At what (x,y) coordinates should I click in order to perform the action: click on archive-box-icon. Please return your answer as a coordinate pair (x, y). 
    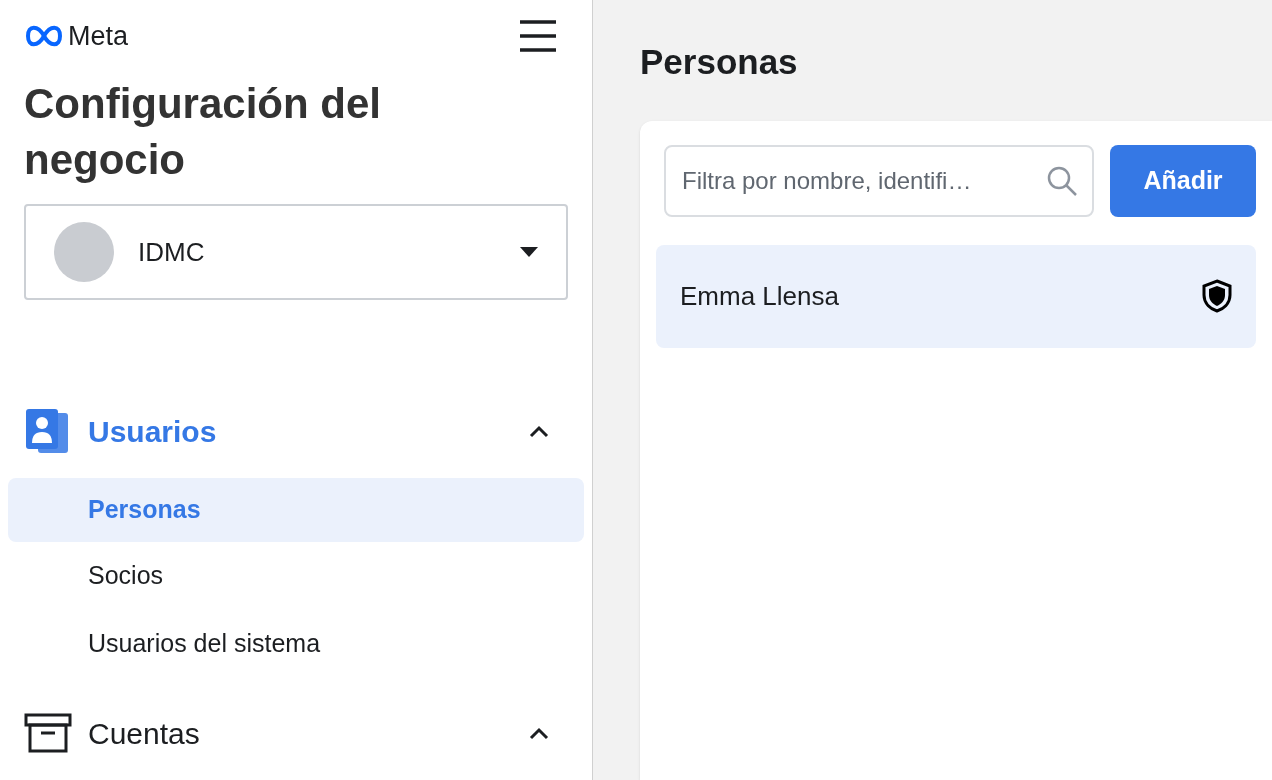
    Looking at the image, I should click on (48, 733).